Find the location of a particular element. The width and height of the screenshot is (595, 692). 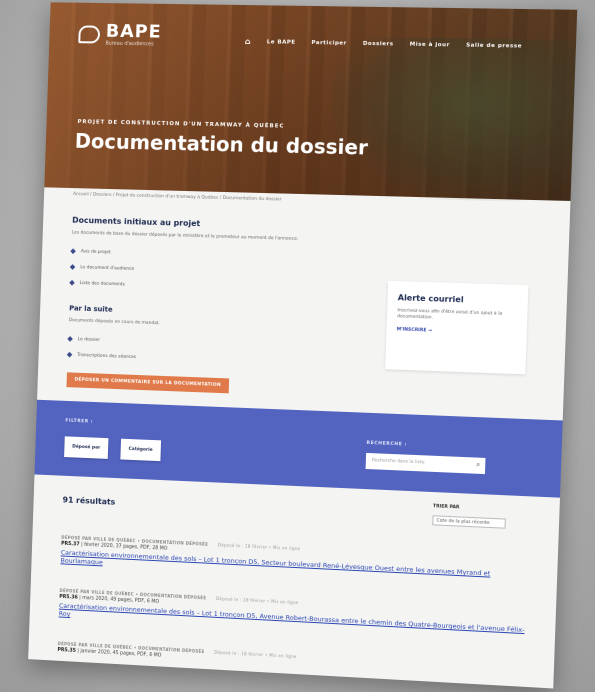

nav-item-mise-a-jour: Mise à jour is located at coordinates (430, 44).